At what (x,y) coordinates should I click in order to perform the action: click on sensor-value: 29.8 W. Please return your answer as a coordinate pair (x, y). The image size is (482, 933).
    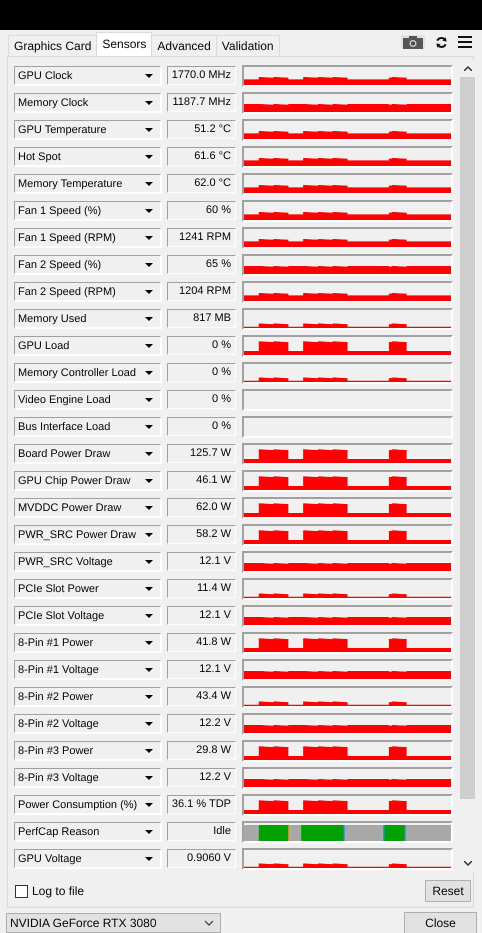
    Looking at the image, I should click on (201, 750).